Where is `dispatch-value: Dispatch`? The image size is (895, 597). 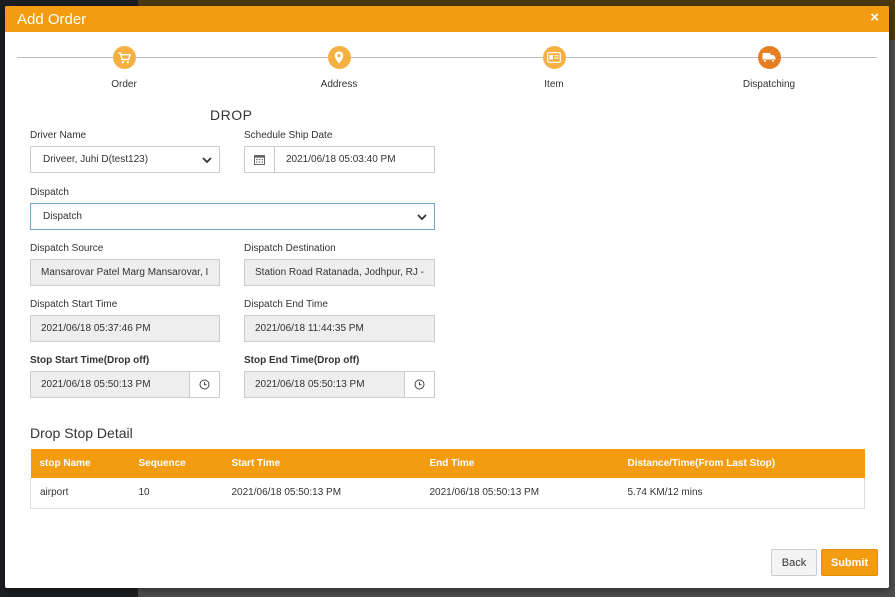
dispatch-value: Dispatch is located at coordinates (62, 216).